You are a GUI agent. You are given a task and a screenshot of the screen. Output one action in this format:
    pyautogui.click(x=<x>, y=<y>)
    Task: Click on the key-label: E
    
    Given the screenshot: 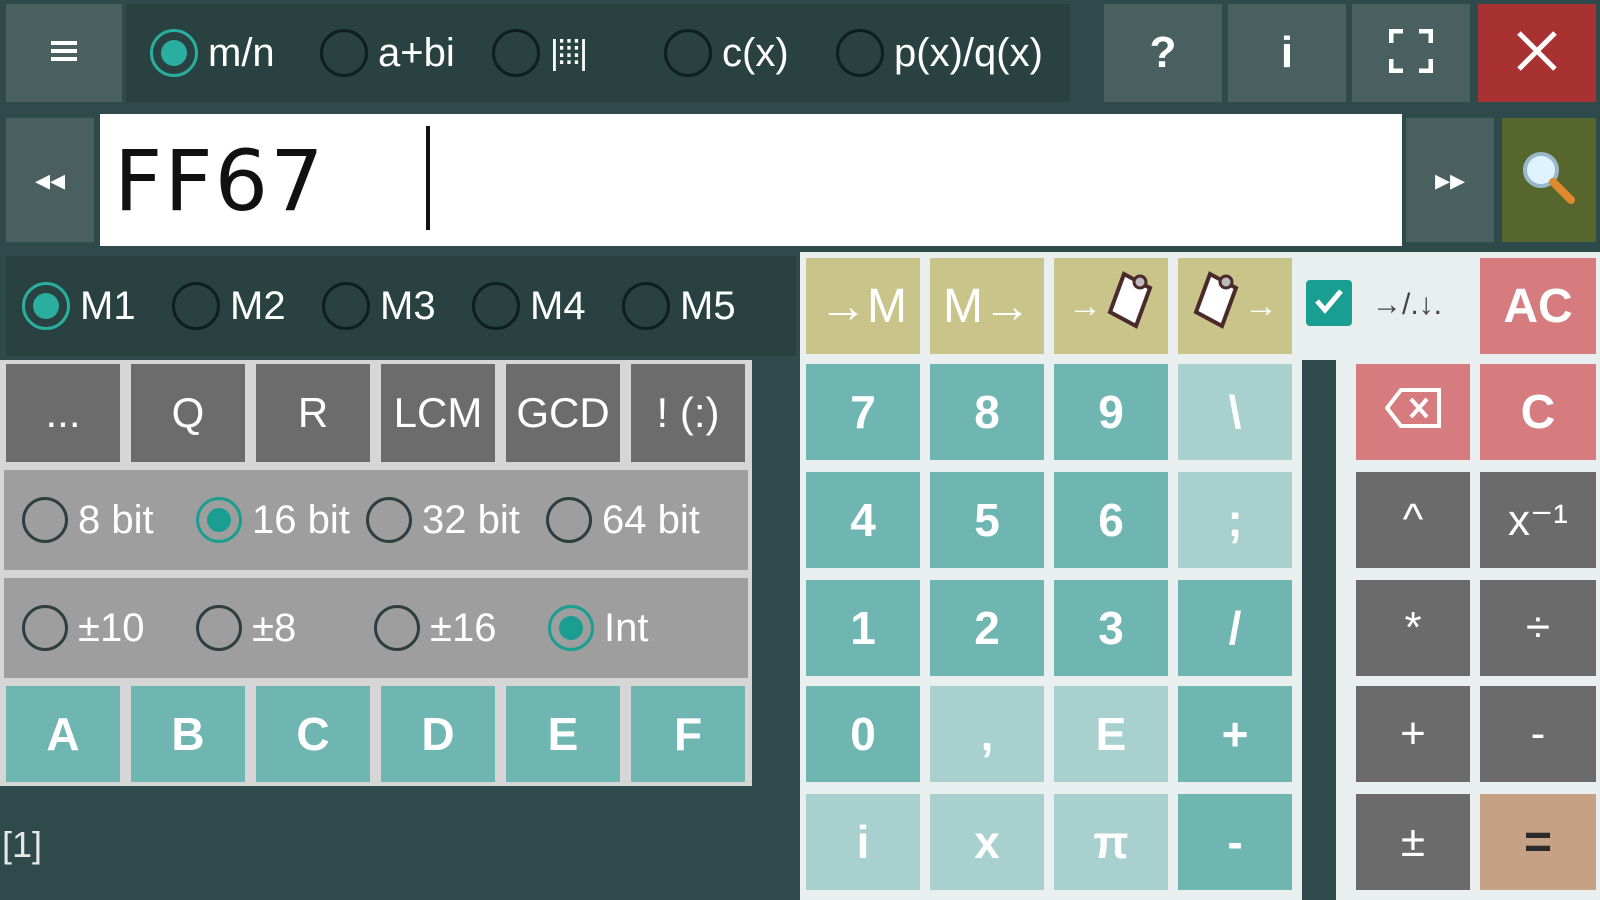 What is the action you would take?
    pyautogui.click(x=1111, y=734)
    